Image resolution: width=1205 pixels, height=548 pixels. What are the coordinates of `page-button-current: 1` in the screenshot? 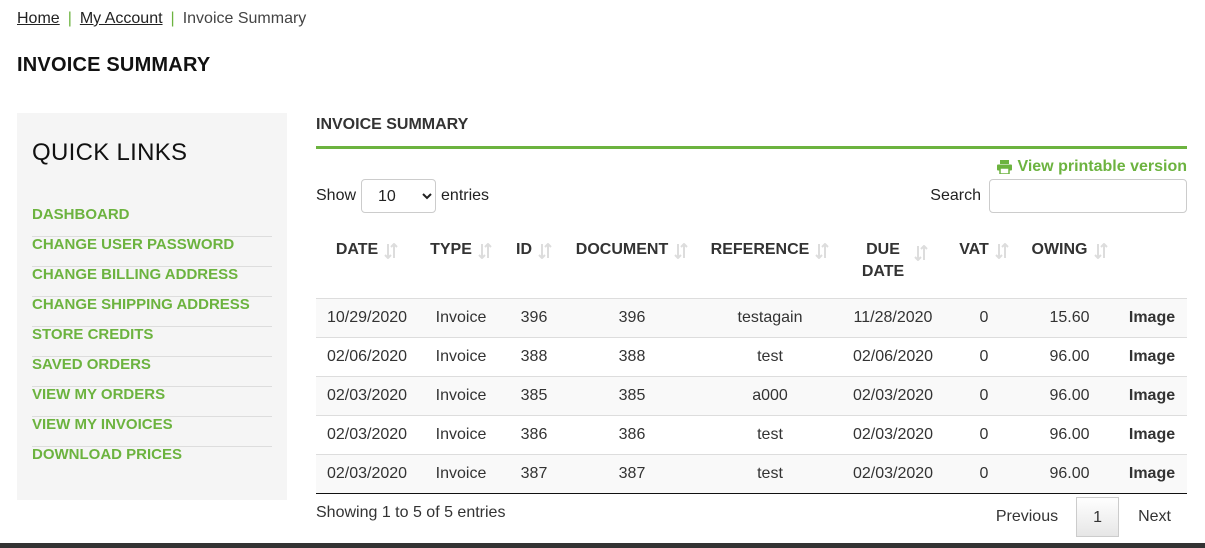 It's located at (1098, 517).